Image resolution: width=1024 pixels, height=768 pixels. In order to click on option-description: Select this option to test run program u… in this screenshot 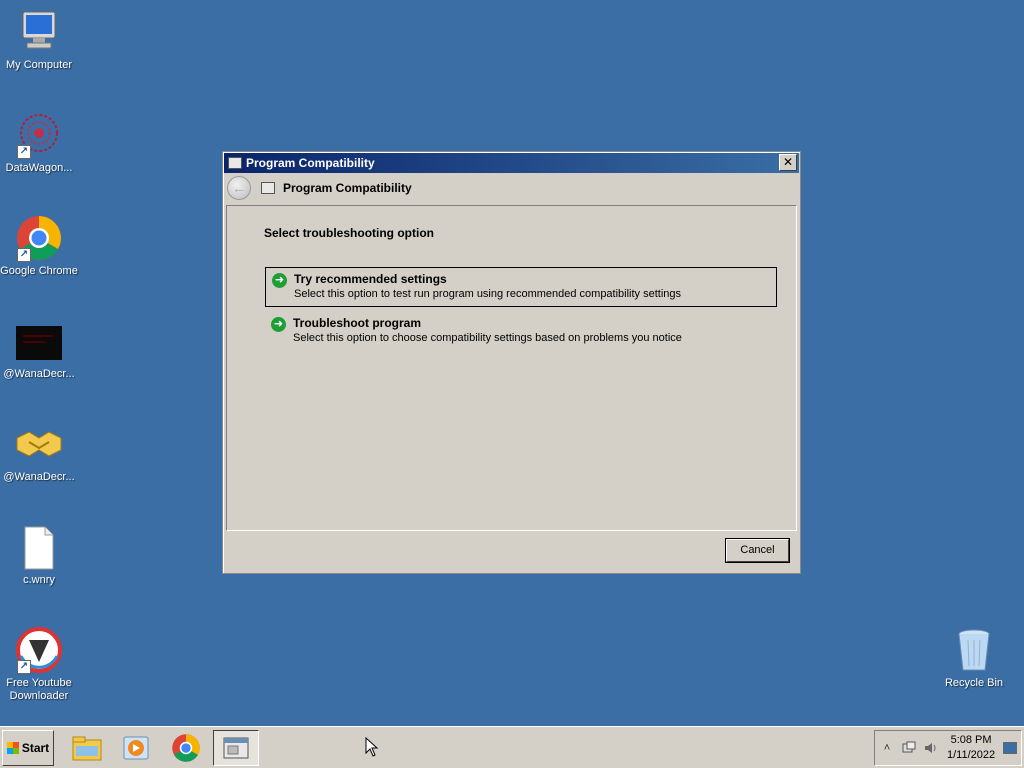, I will do `click(488, 294)`.